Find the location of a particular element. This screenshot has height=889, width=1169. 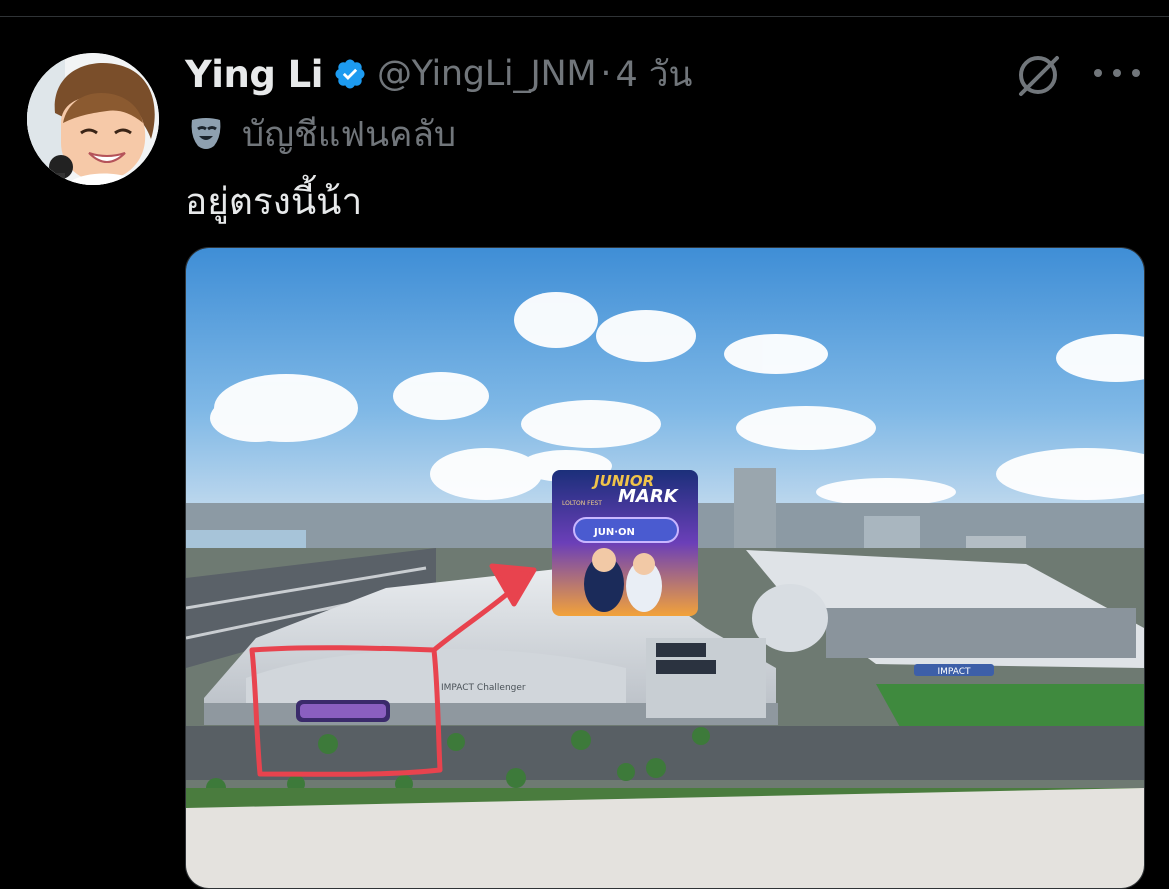

tower-building is located at coordinates (755, 508).